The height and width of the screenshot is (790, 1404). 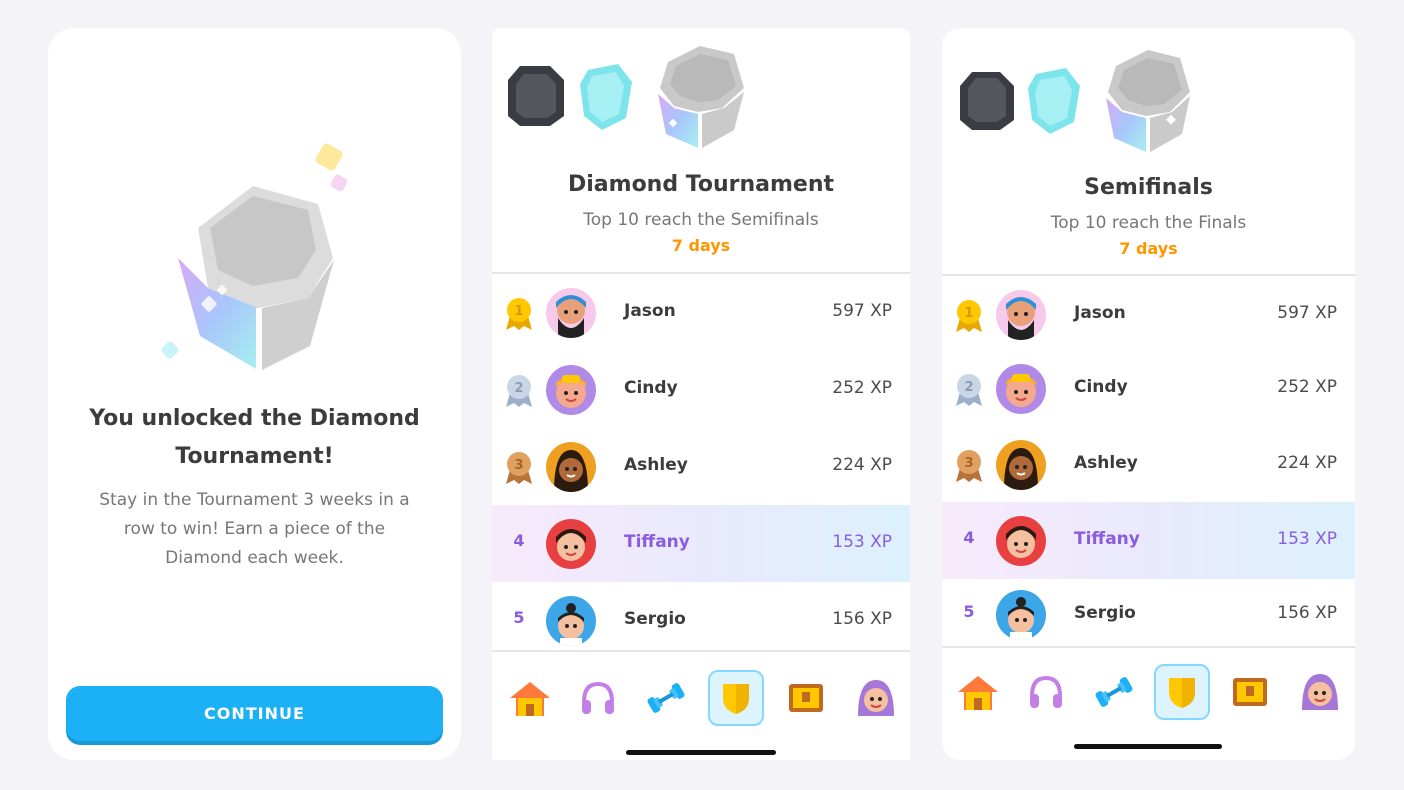 I want to click on diamond-gem-icon, so click(x=254, y=258).